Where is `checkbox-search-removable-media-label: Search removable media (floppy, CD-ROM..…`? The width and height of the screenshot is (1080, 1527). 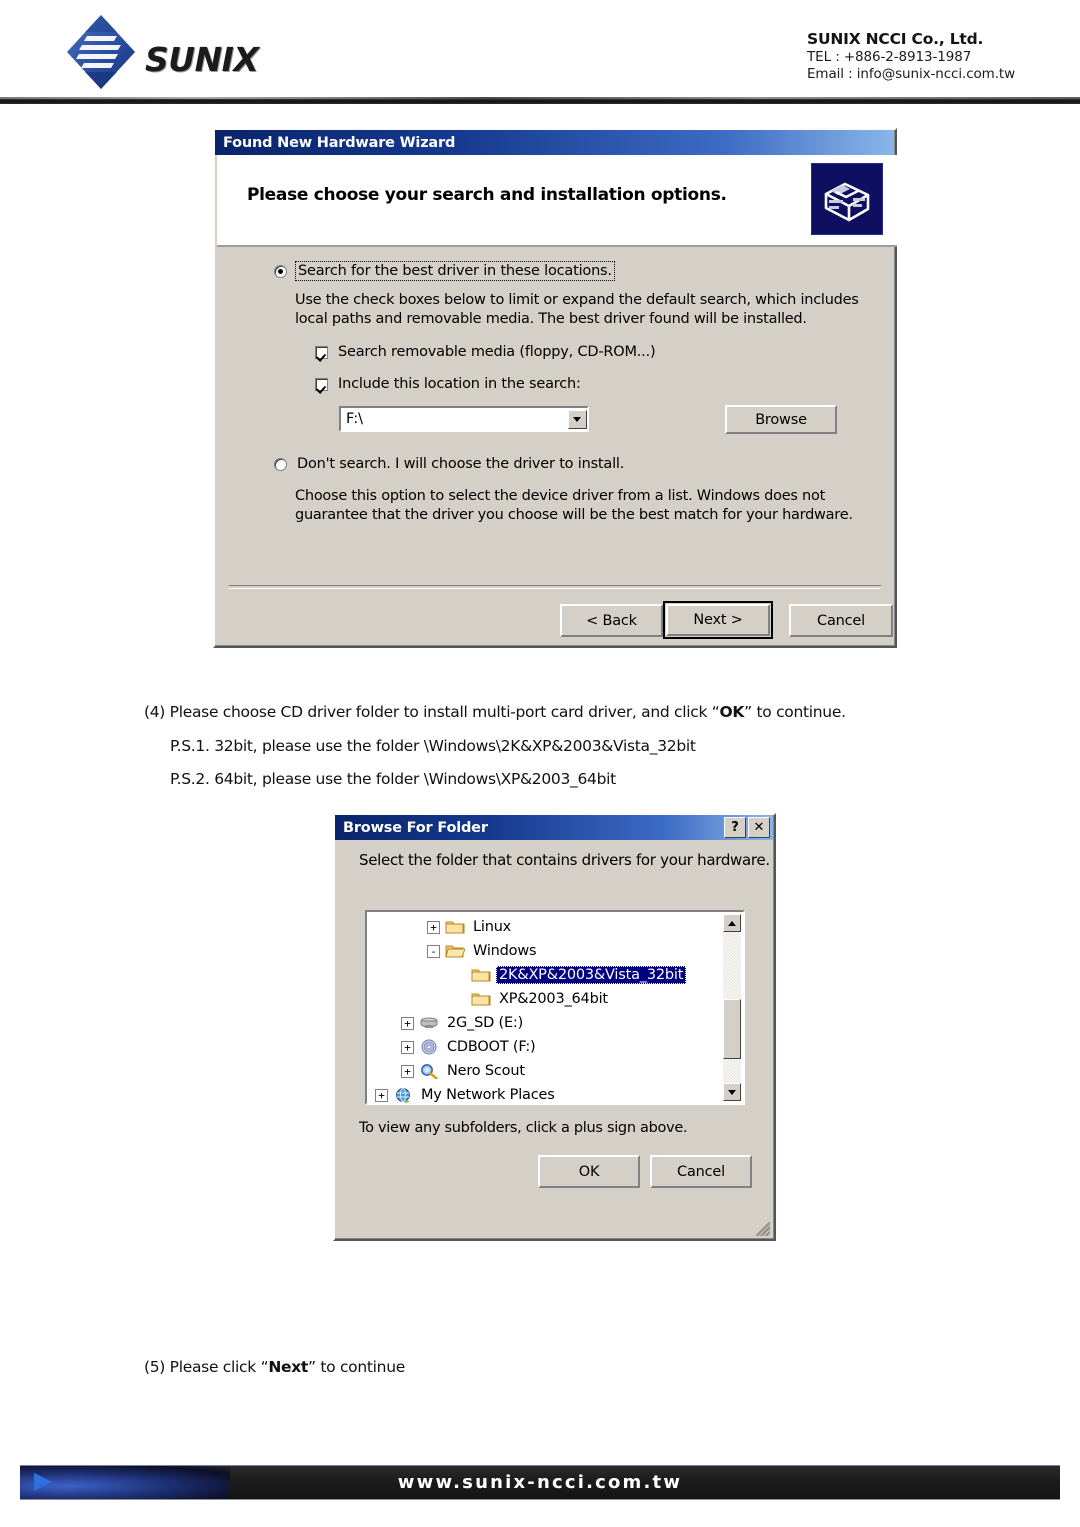
checkbox-search-removable-media-label: Search removable media (floppy, CD-ROM..… is located at coordinates (497, 352).